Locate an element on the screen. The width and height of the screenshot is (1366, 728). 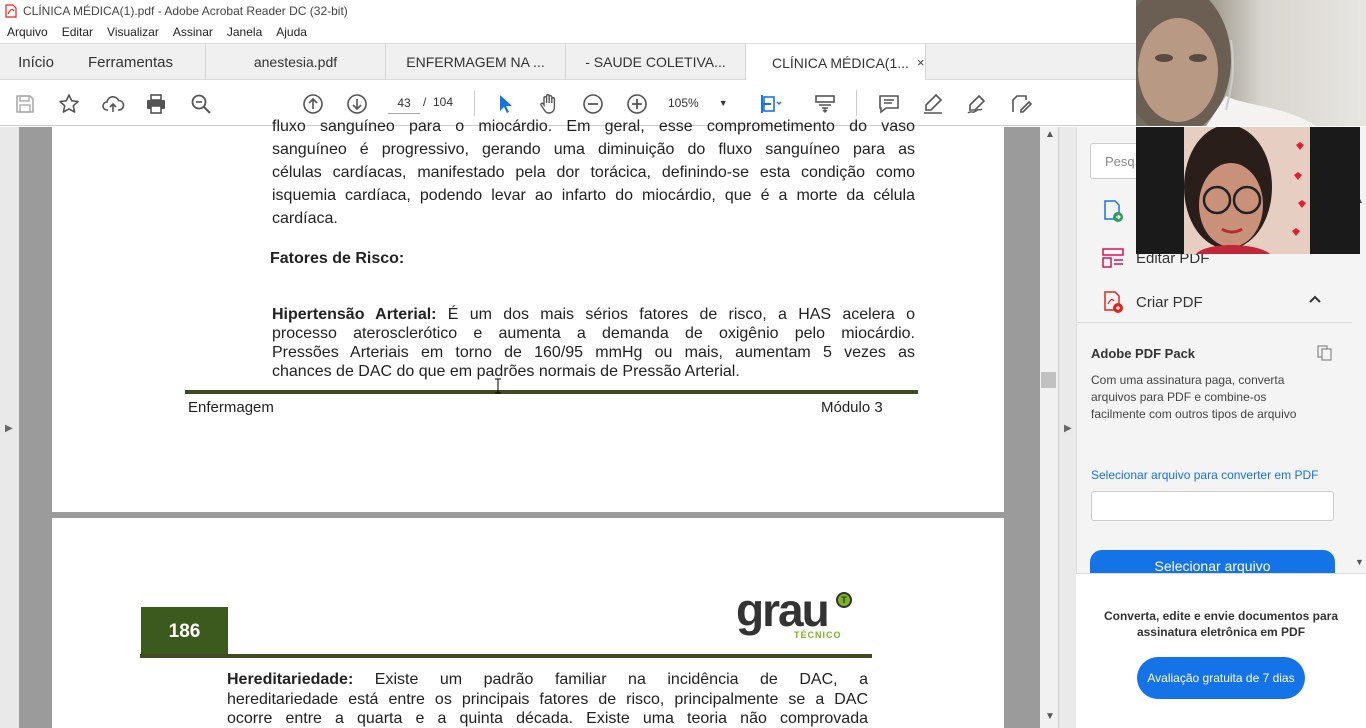
free-trial-button: Avaliação gratuita de 7 dias is located at coordinates (1221, 678).